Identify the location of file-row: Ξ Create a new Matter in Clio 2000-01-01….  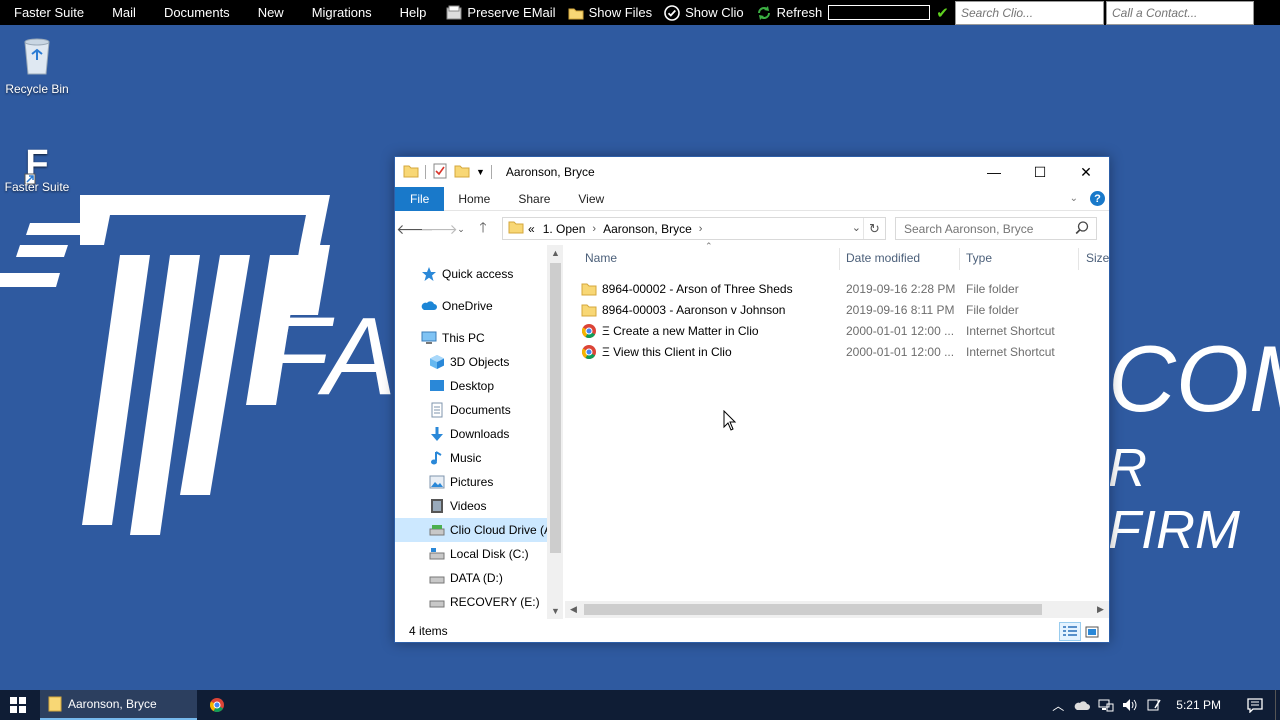
(841, 330).